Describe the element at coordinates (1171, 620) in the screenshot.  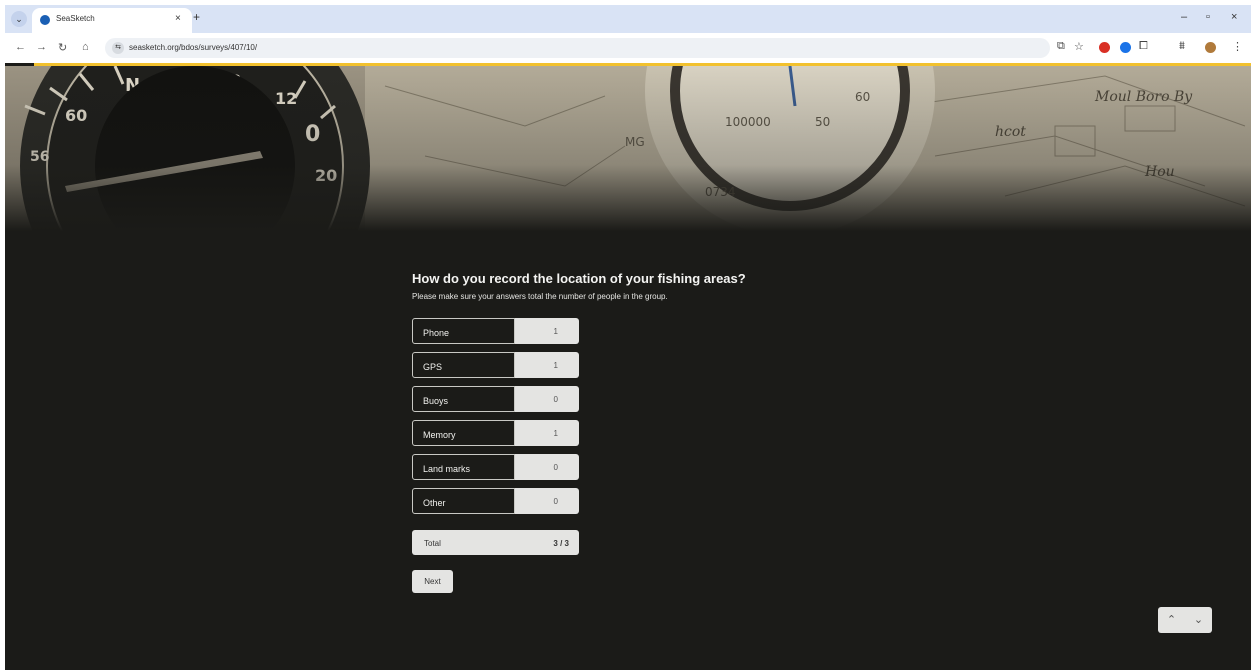
I see `previous-question-button: ⌃` at that location.